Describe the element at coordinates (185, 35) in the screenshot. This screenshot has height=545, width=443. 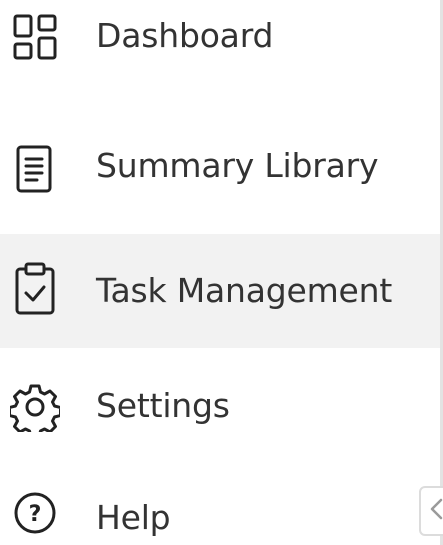
I see `sidebar-item-label: Dashboard` at that location.